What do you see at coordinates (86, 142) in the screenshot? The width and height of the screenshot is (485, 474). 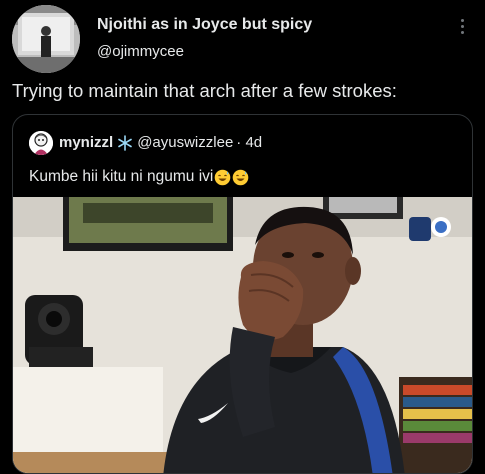 I see `quote-author-name: mynizzl` at bounding box center [86, 142].